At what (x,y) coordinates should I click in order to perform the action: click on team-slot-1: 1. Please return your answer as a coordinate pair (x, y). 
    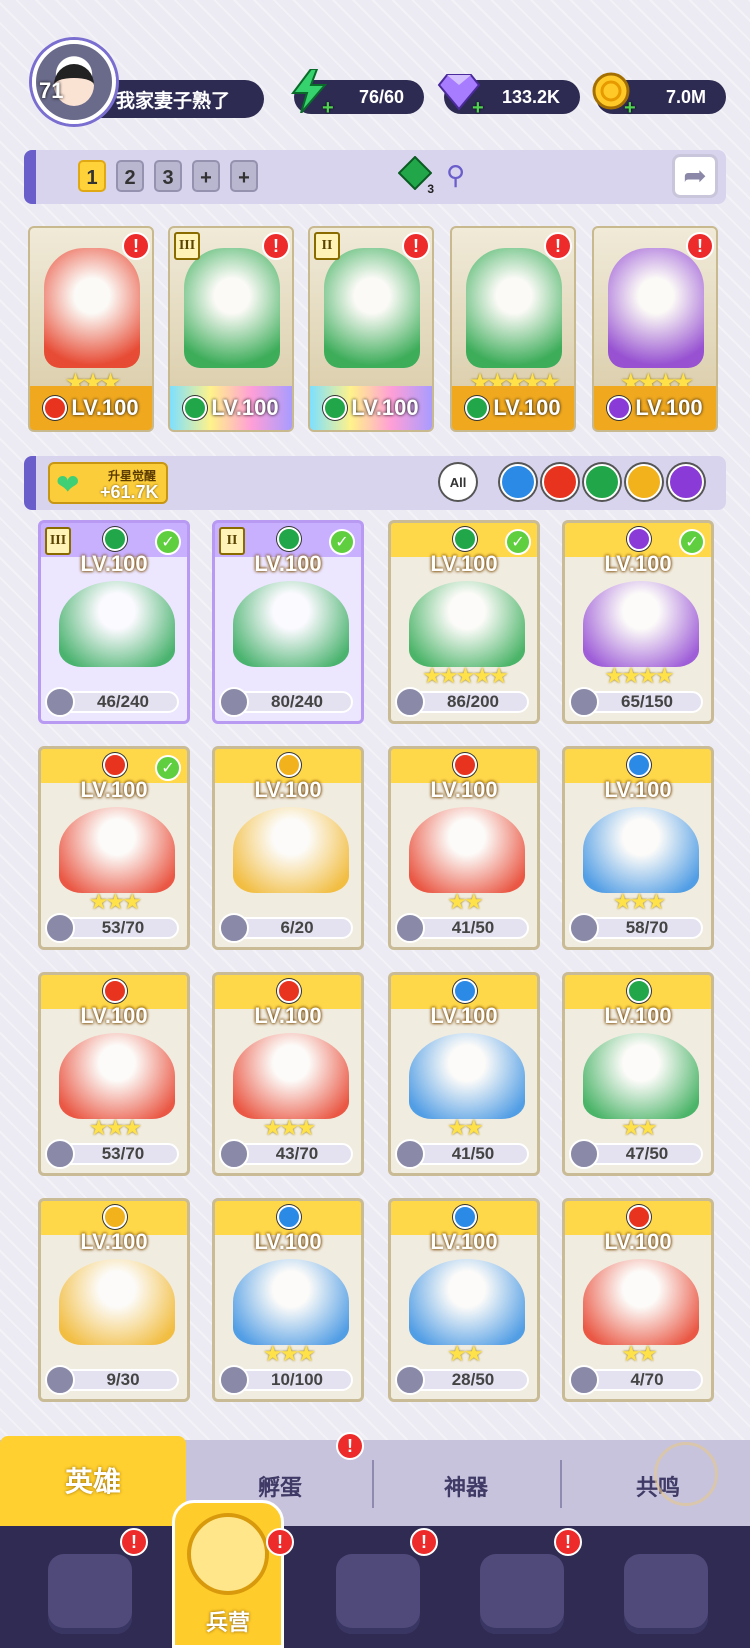
    Looking at the image, I should click on (92, 176).